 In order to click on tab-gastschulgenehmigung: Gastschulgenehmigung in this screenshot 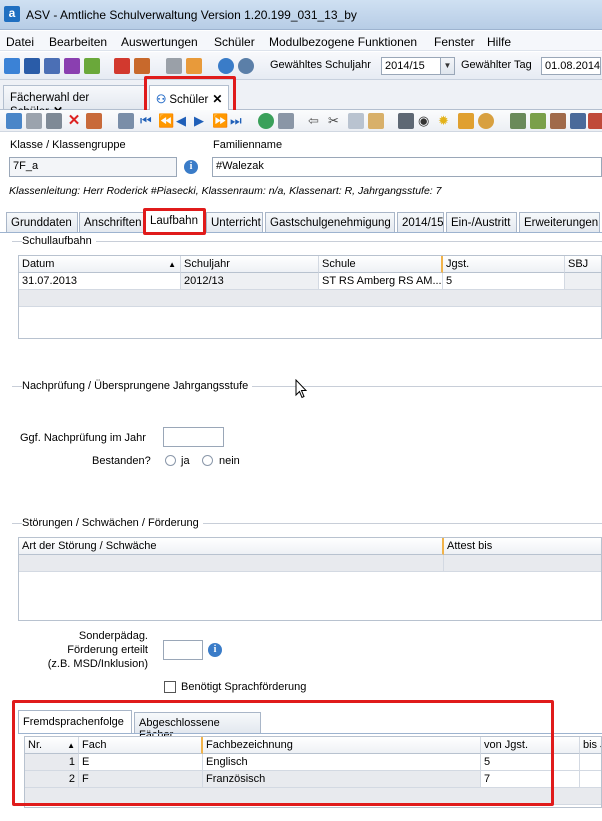, I will do `click(330, 222)`.